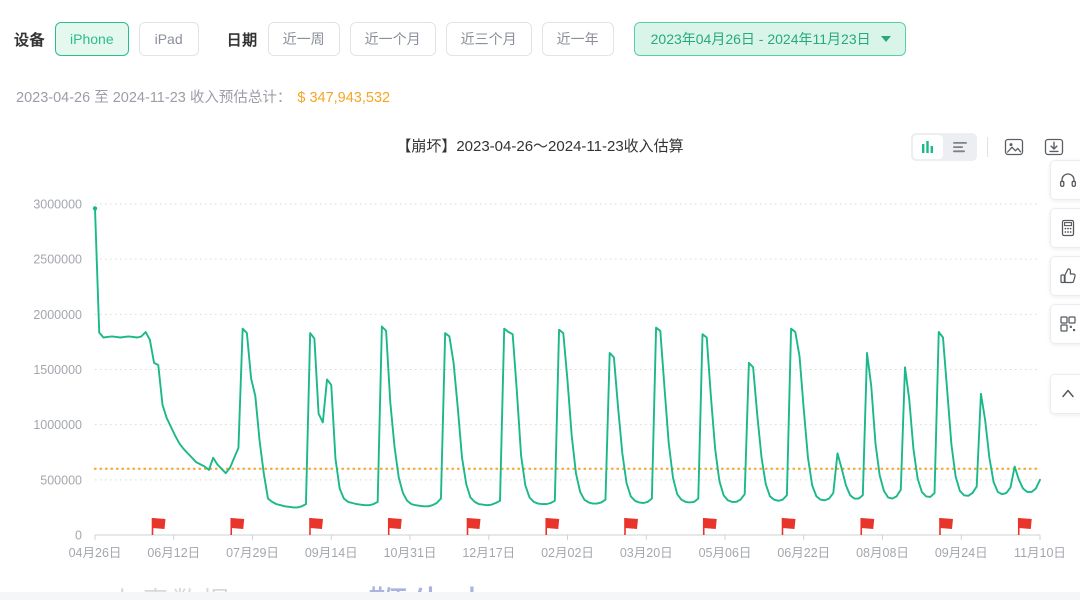 Image resolution: width=1080 pixels, height=600 pixels. What do you see at coordinates (1014, 147) in the screenshot?
I see `image-export-icon` at bounding box center [1014, 147].